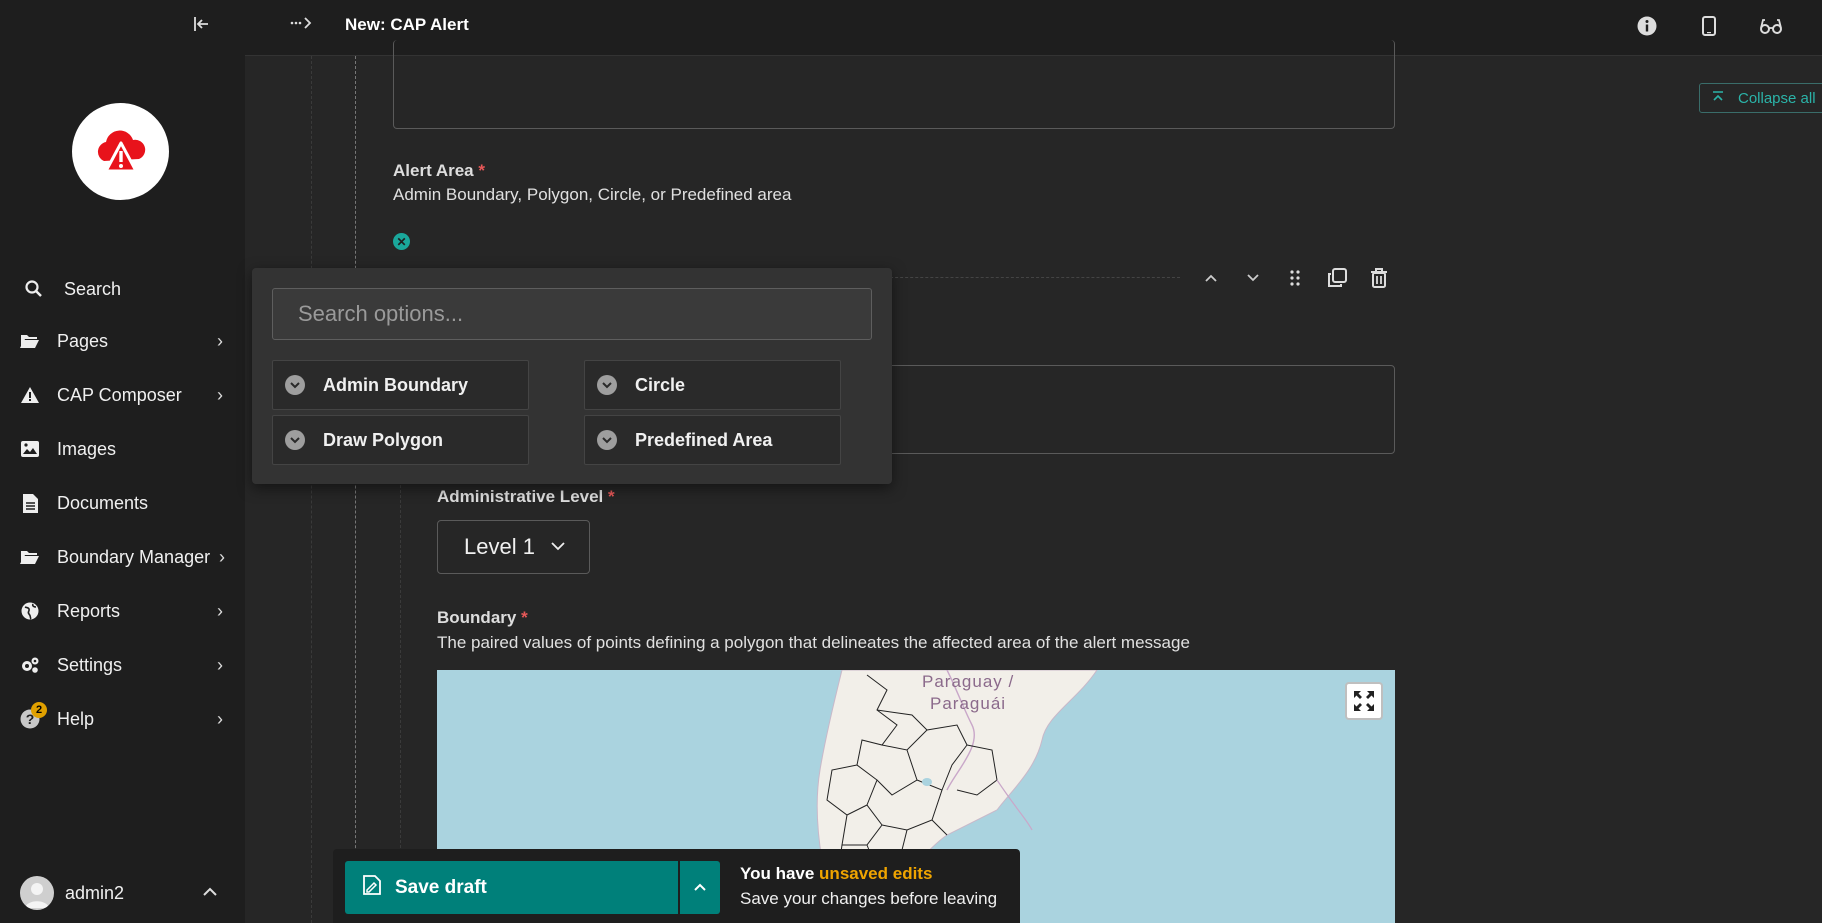 Image resolution: width=1822 pixels, height=923 pixels. I want to click on cloud-alert-icon, so click(121, 151).